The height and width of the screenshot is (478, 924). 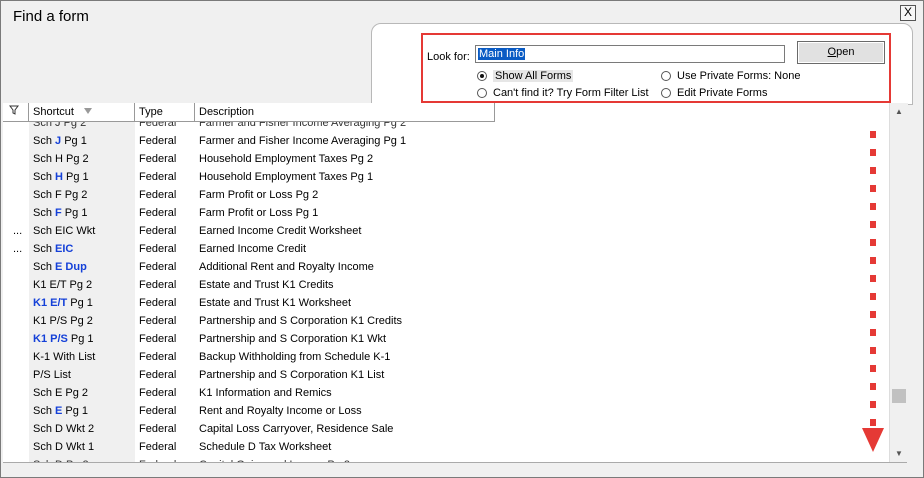 I want to click on description-cell: Earned Income Credit, so click(x=252, y=249).